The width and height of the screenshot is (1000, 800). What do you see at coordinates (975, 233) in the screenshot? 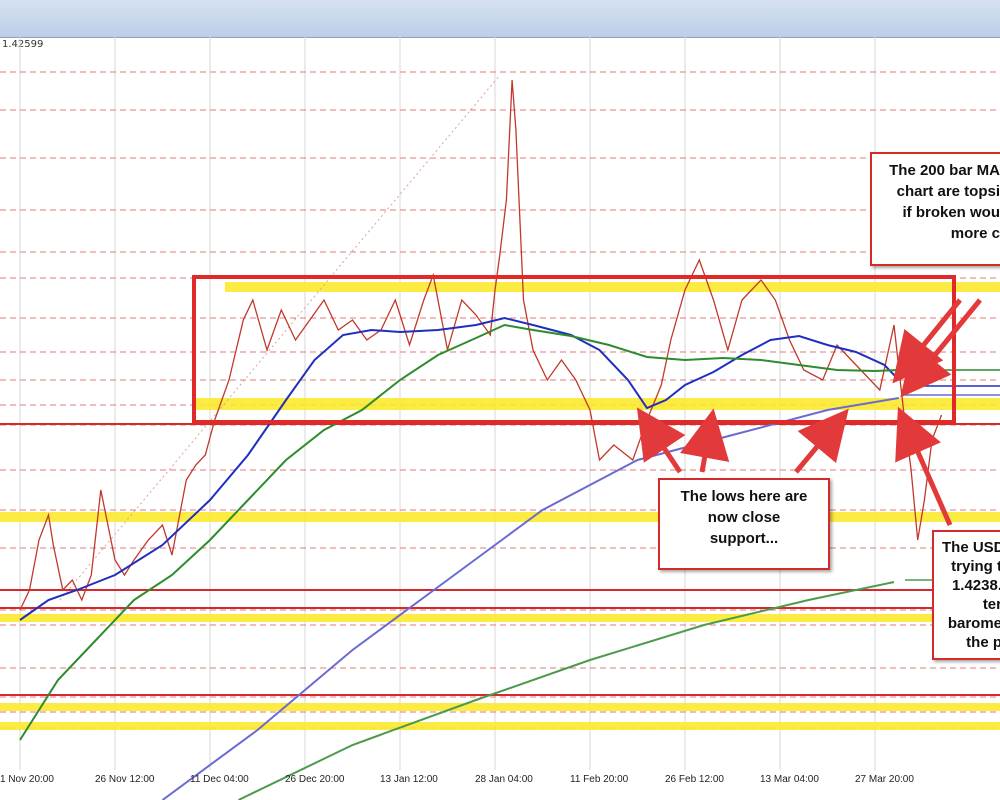
I see `annotation-line: more c` at bounding box center [975, 233].